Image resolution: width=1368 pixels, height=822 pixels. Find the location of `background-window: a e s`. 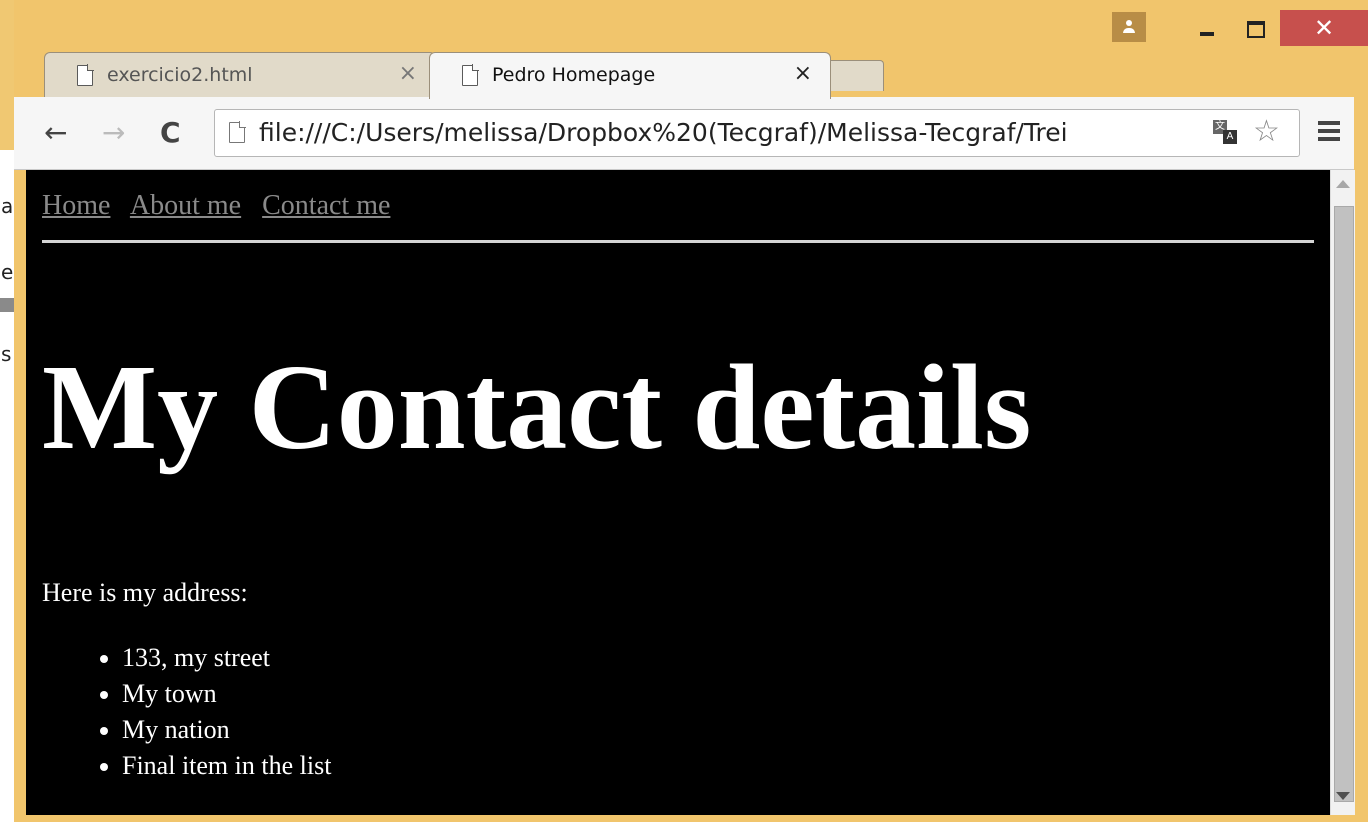

background-window: a e s is located at coordinates (7, 486).